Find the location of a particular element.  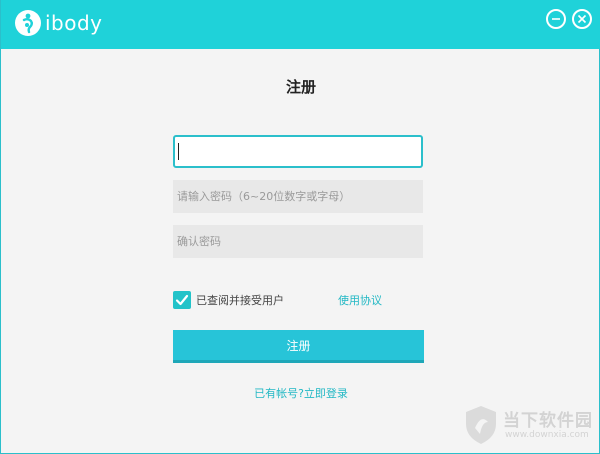

watermark-url: www.downxia.com is located at coordinates (547, 435).